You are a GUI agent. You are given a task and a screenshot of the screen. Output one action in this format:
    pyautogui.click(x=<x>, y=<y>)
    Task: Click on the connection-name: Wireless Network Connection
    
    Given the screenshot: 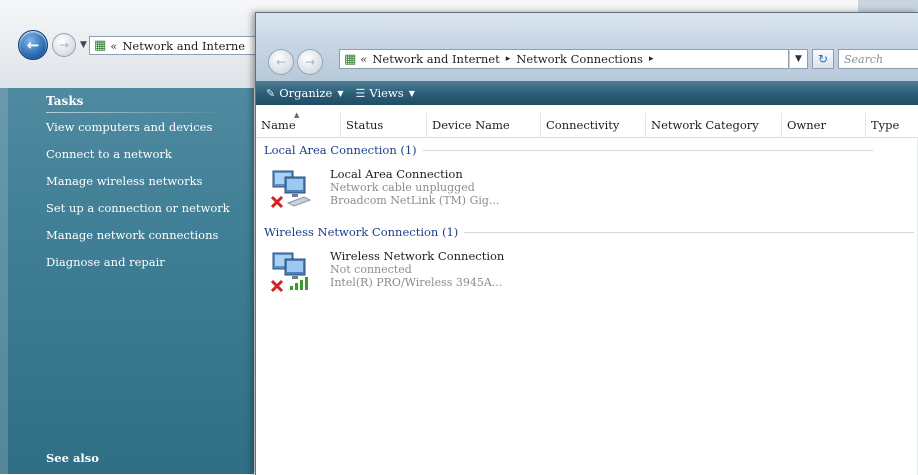 What is the action you would take?
    pyautogui.click(x=417, y=256)
    